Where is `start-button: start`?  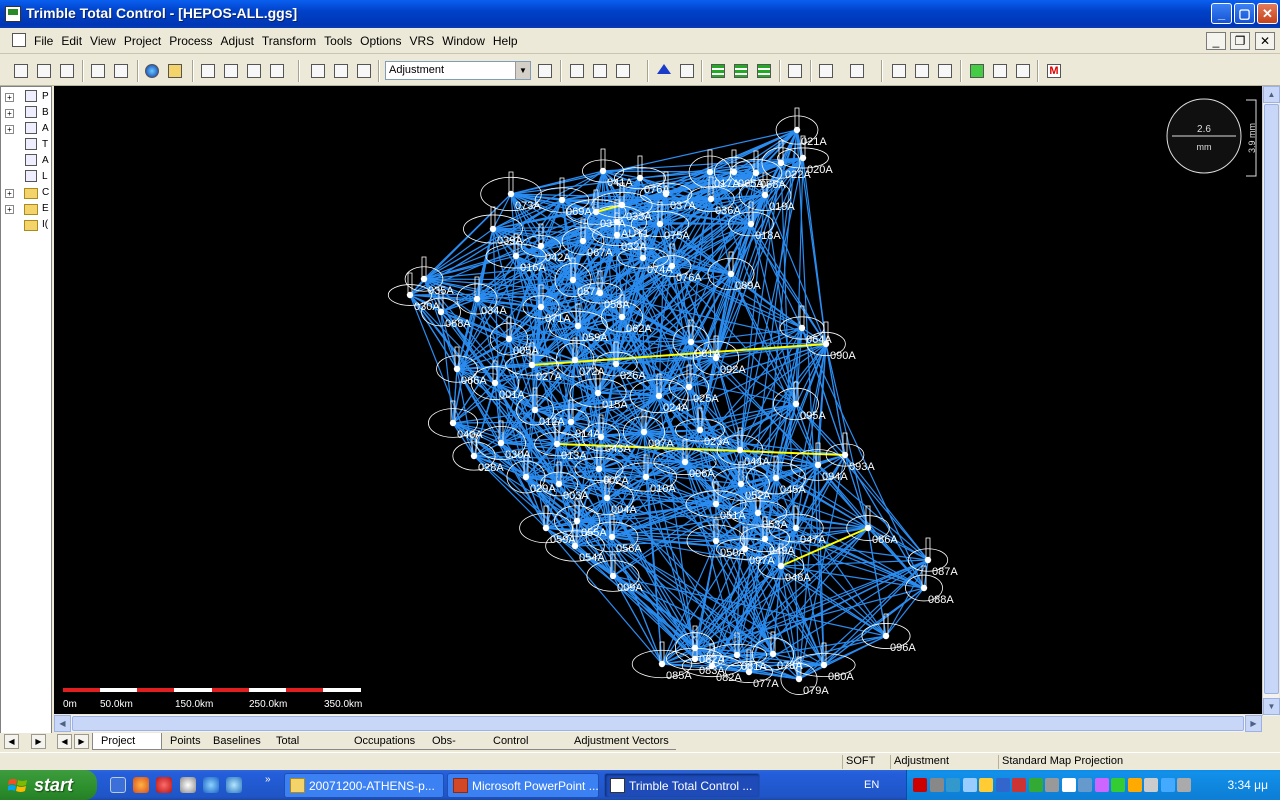 start-button: start is located at coordinates (48, 785).